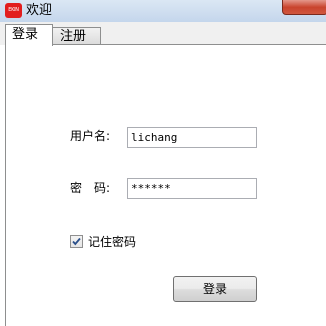  Describe the element at coordinates (90, 136) in the screenshot. I see `username-label: 用户名:` at that location.